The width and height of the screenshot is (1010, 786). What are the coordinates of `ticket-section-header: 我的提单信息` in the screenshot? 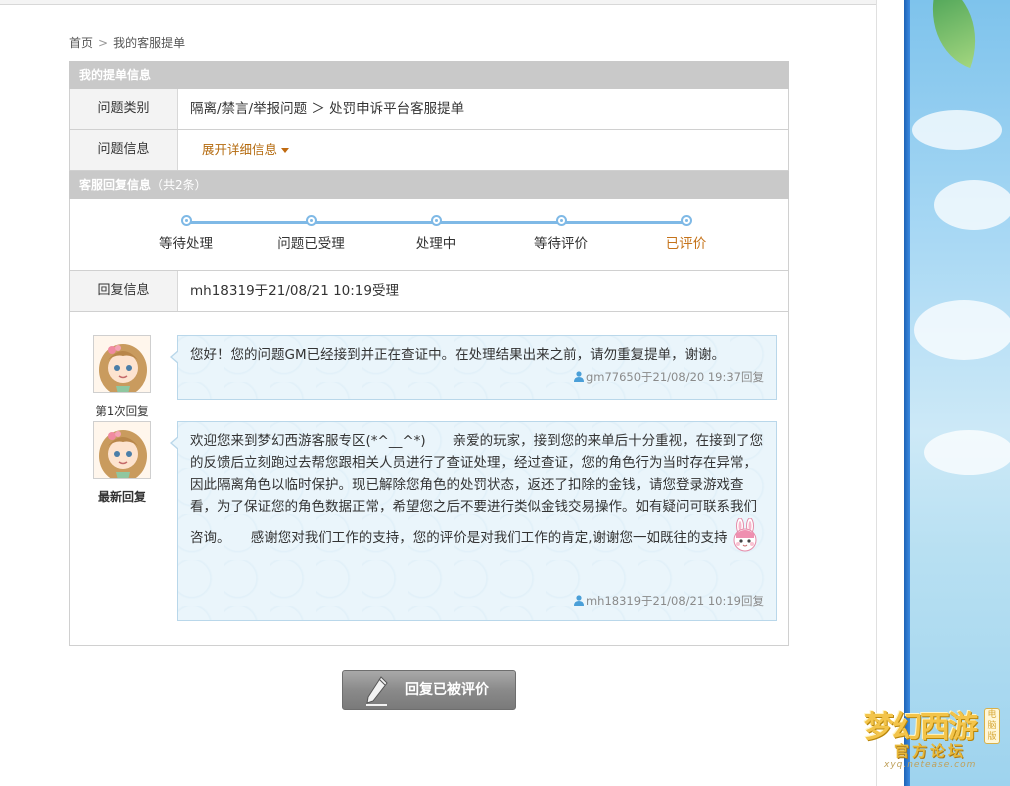 It's located at (429, 75).